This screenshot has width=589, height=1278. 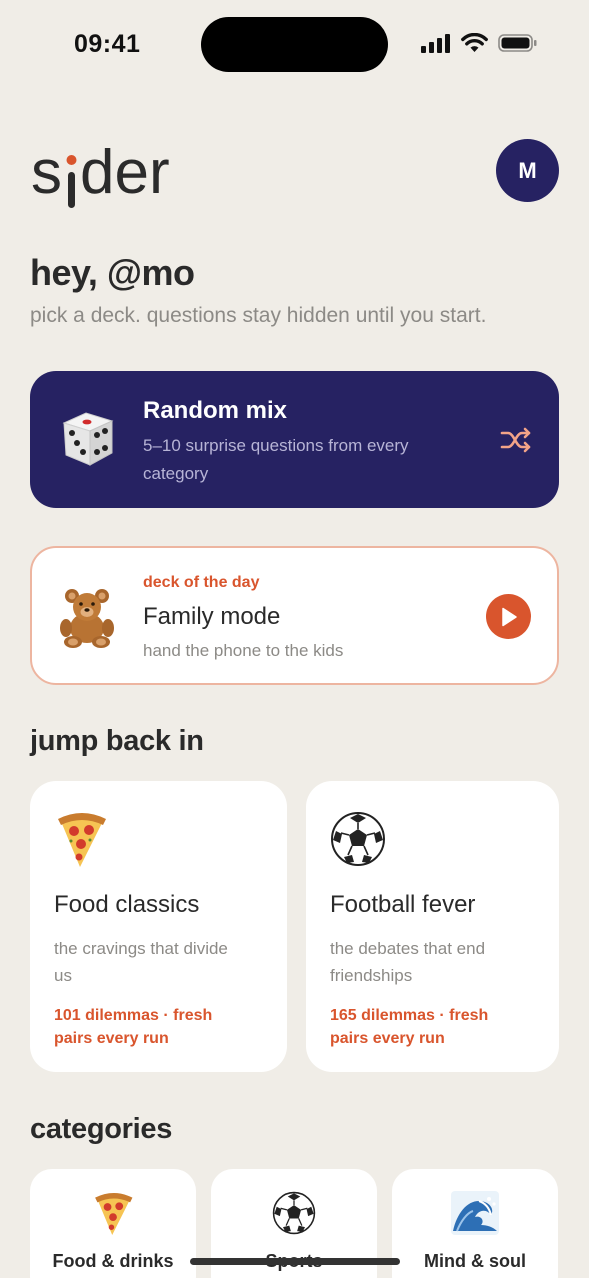 What do you see at coordinates (117, 741) in the screenshot?
I see `jump-back-in-heading: jump back in` at bounding box center [117, 741].